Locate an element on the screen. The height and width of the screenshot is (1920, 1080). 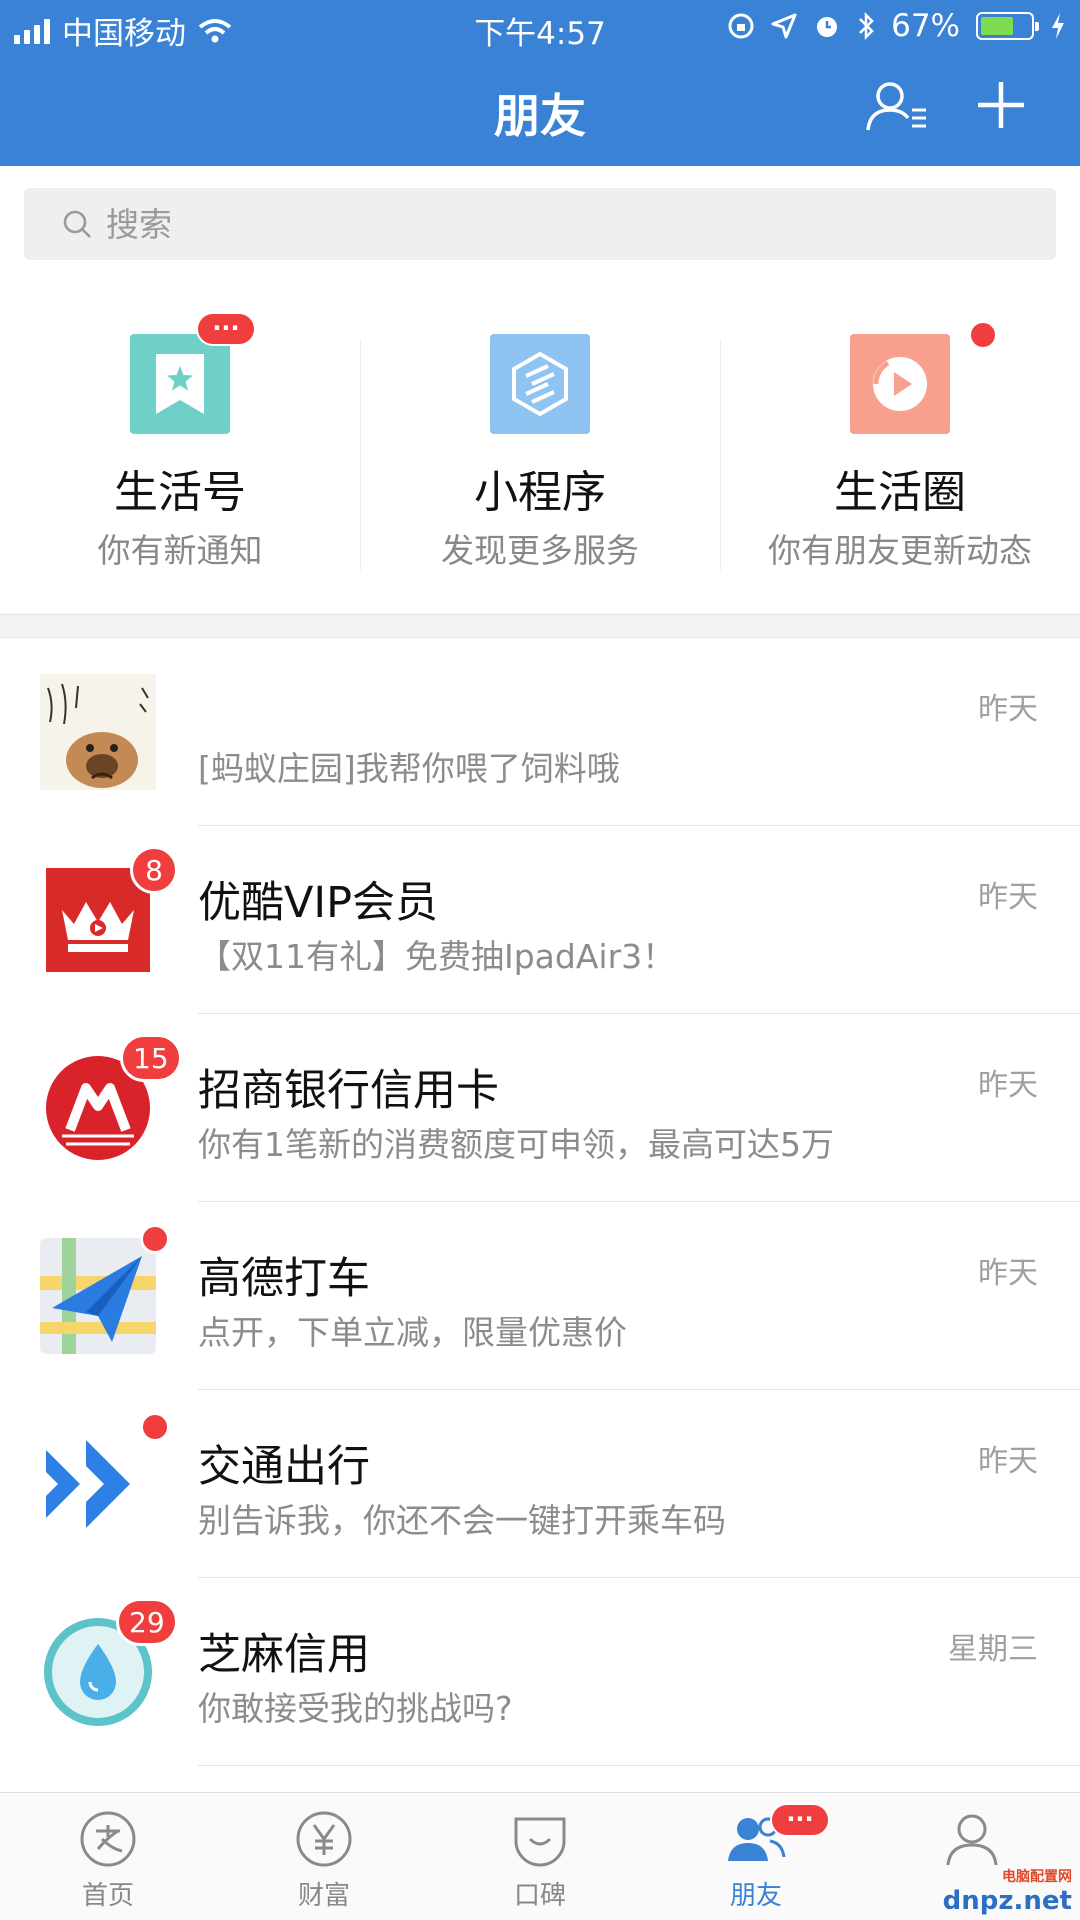
list-item-amap-taxi: 高德打车 点开，下单立减，限量优惠价 昨天 is located at coordinates (540, 1296).